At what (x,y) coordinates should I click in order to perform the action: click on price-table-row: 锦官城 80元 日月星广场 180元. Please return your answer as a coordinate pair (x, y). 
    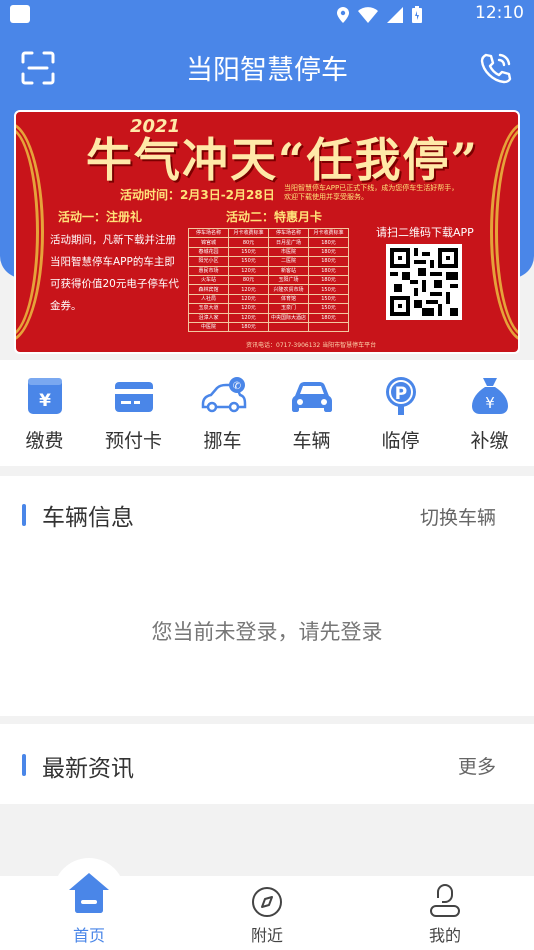
    Looking at the image, I should click on (268, 242).